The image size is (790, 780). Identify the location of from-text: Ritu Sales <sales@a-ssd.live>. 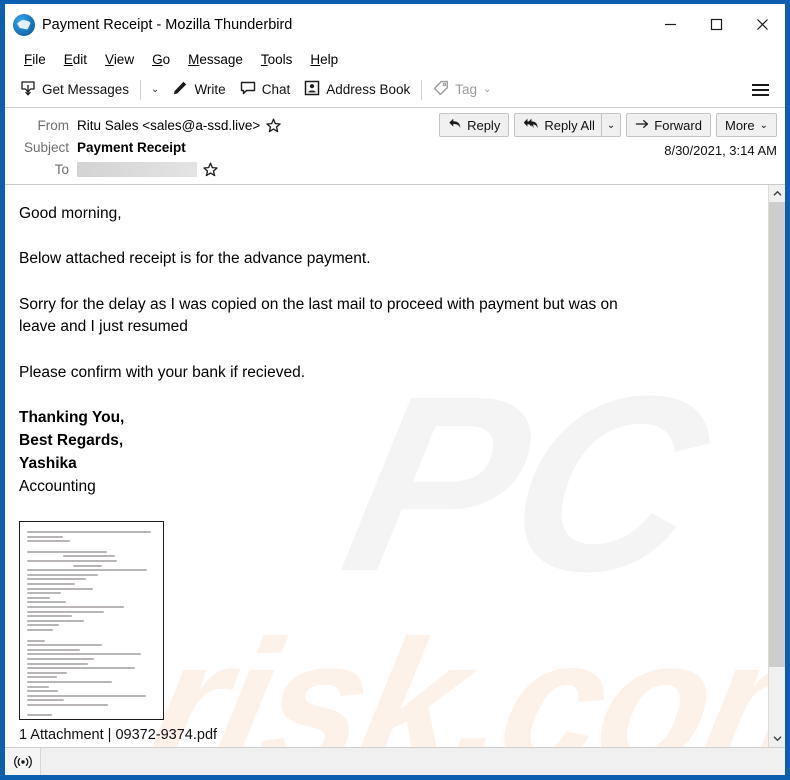
(169, 125).